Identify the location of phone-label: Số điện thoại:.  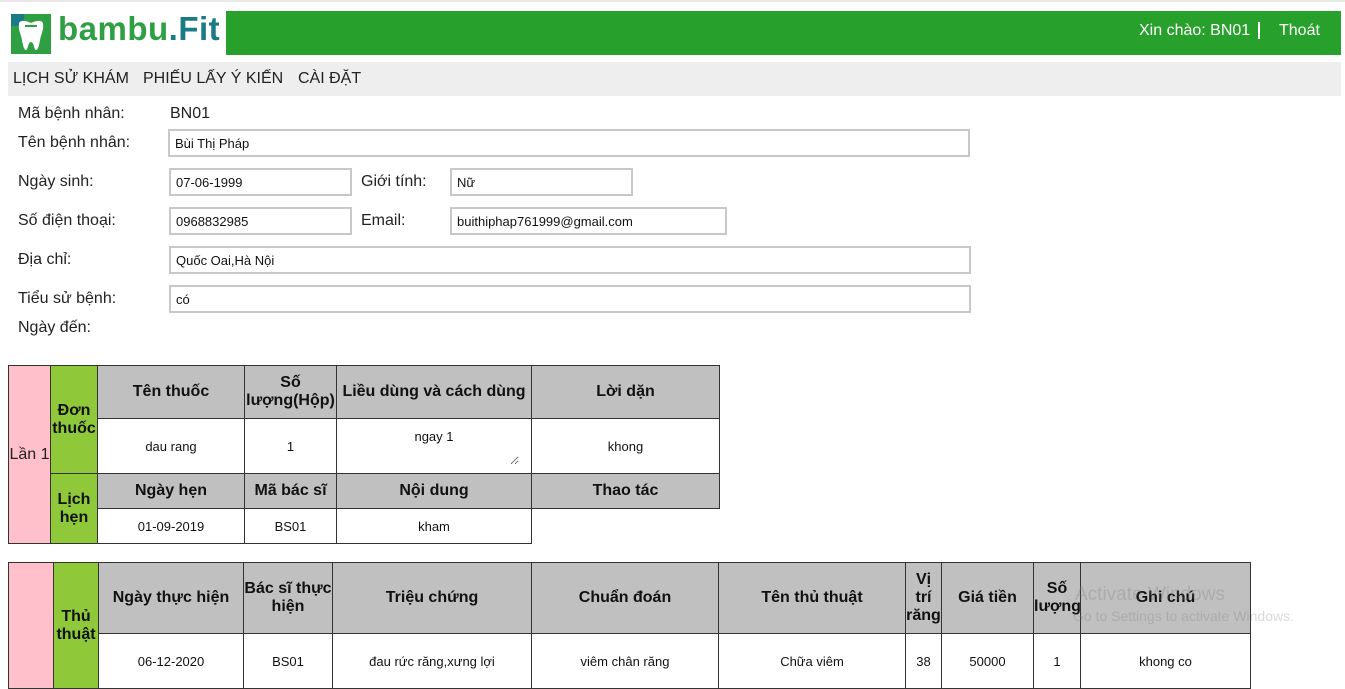
(67, 220).